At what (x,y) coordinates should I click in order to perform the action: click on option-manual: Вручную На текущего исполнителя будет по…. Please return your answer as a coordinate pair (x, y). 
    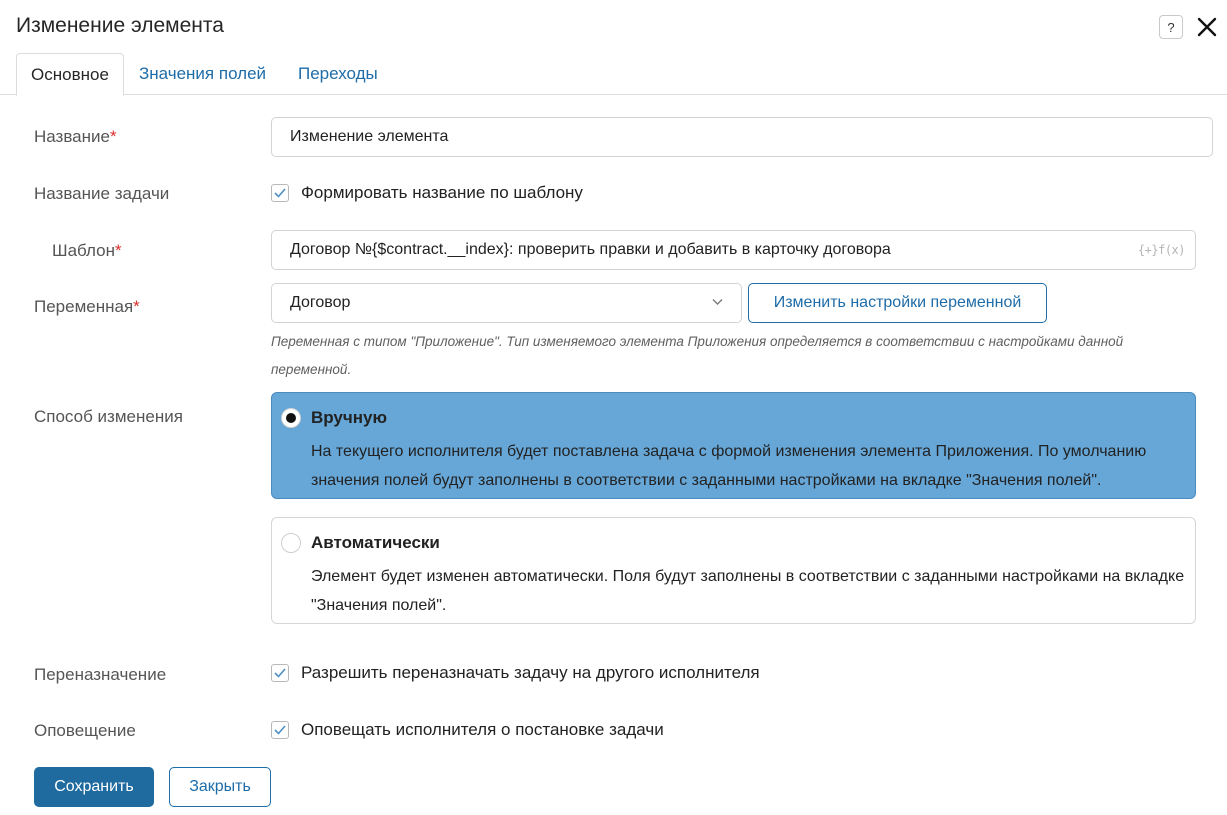
    Looking at the image, I should click on (733, 445).